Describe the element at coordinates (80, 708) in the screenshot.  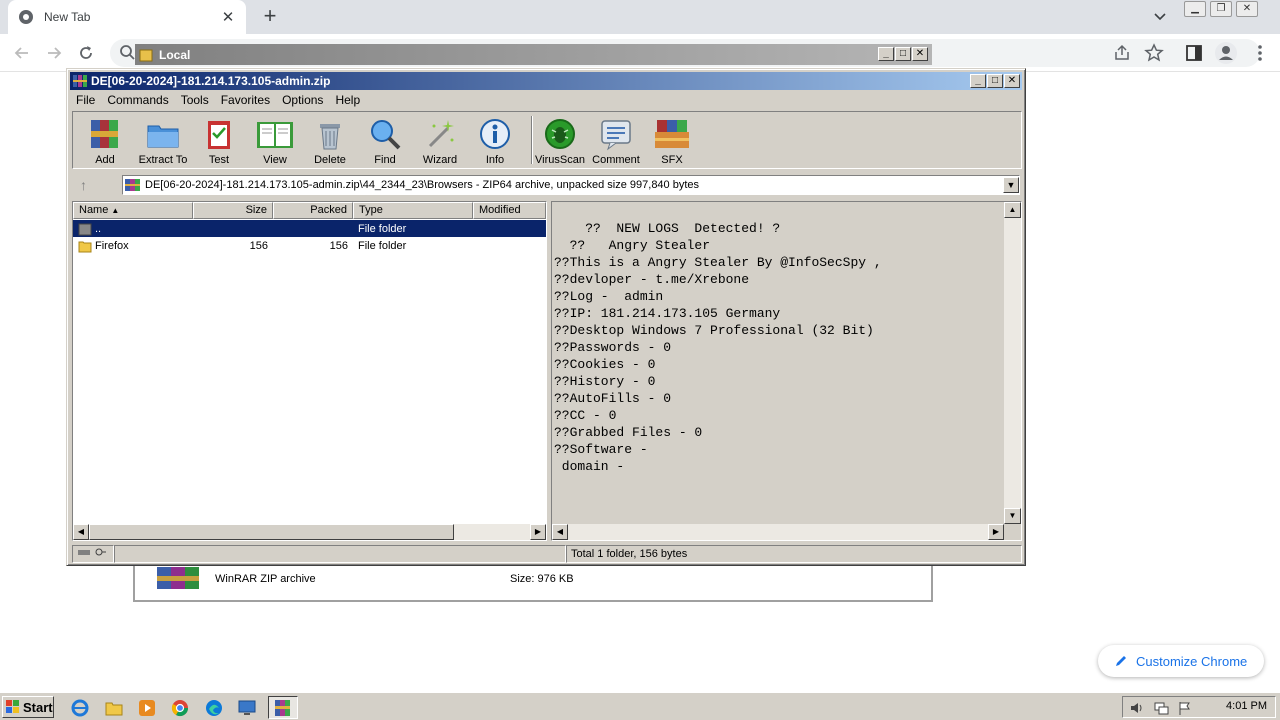
I see `ie-icon` at that location.